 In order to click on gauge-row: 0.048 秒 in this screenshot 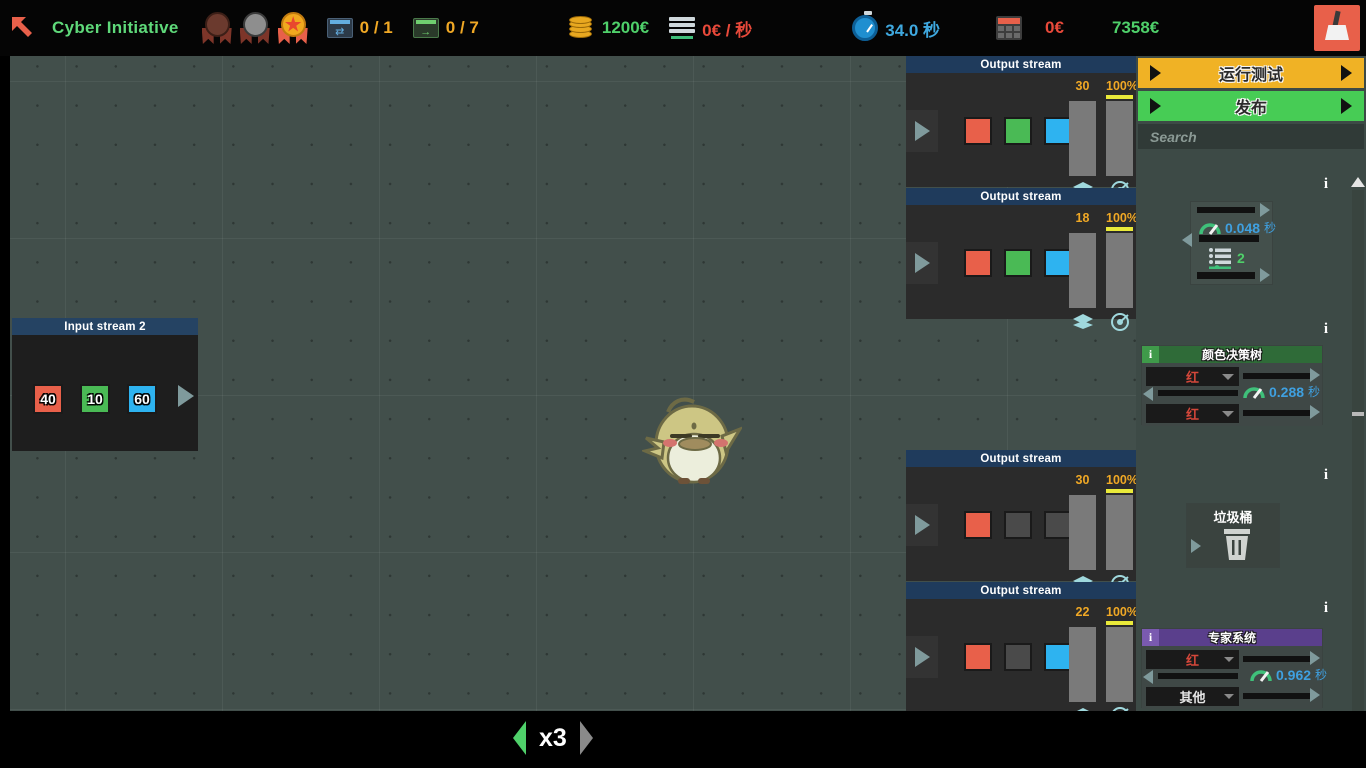, I will do `click(1237, 227)`.